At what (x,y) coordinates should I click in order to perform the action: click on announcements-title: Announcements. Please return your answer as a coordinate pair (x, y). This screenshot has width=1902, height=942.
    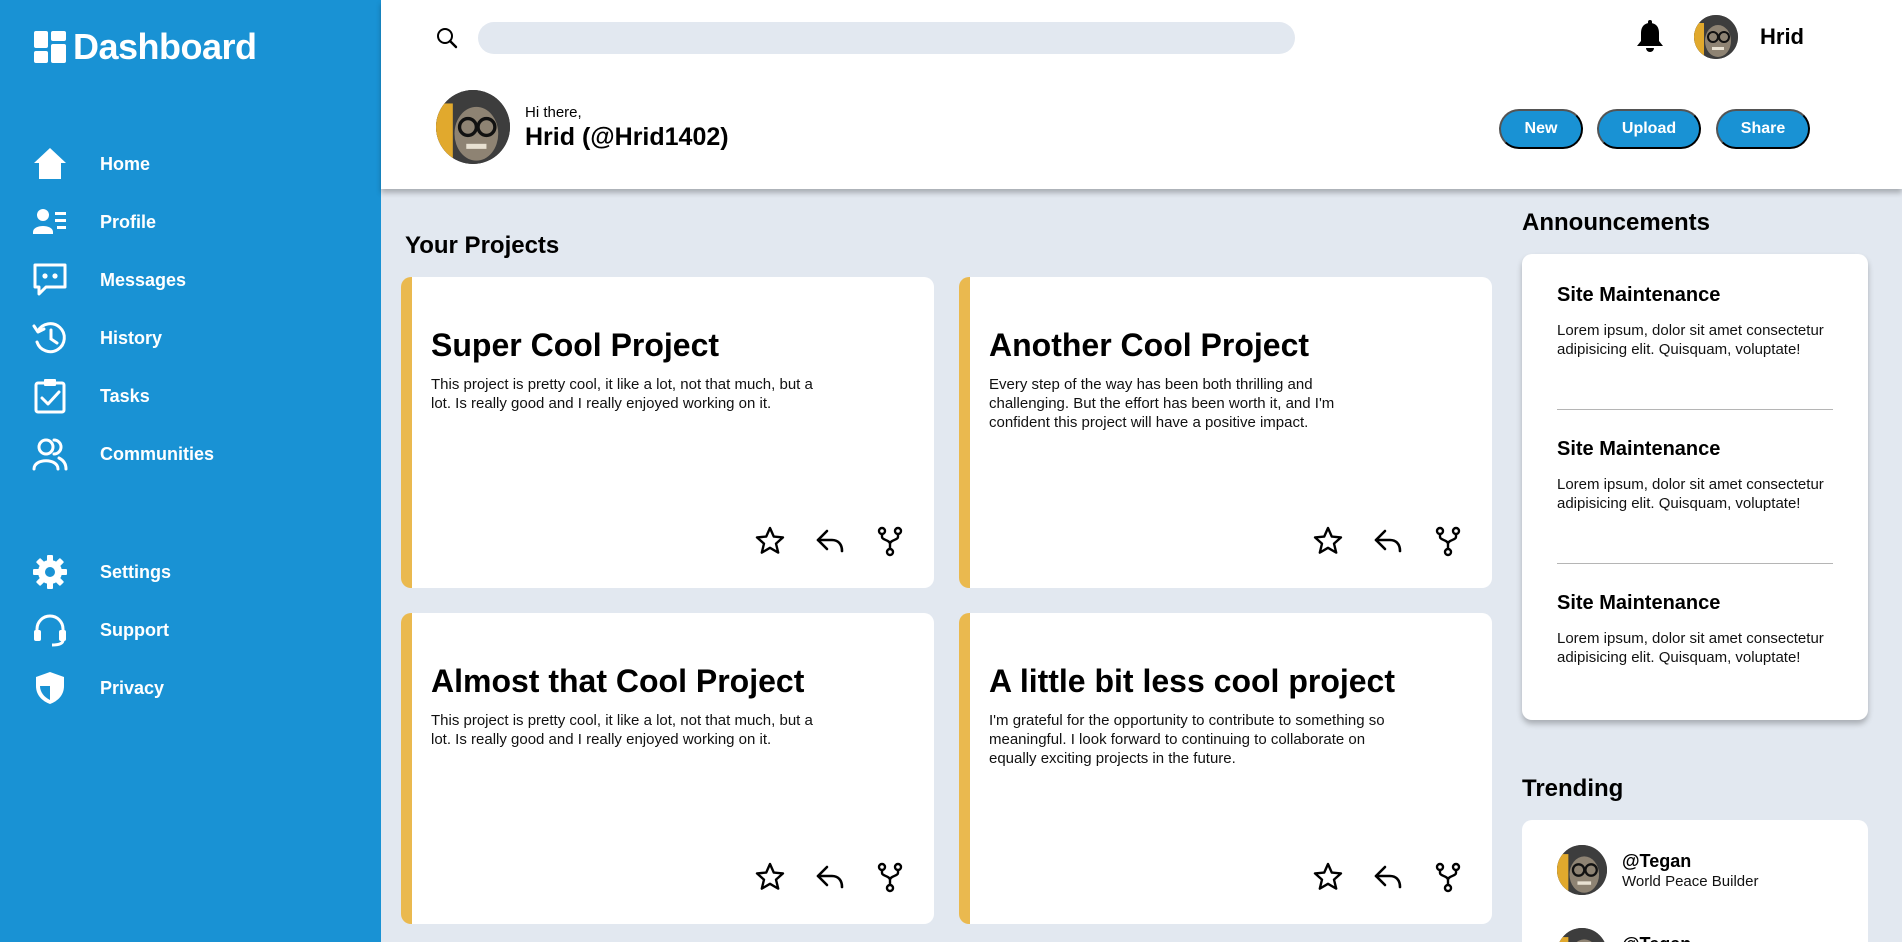
    Looking at the image, I should click on (1616, 222).